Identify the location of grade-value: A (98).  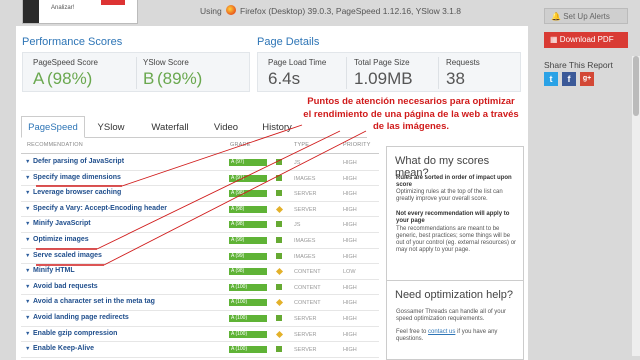
(238, 224).